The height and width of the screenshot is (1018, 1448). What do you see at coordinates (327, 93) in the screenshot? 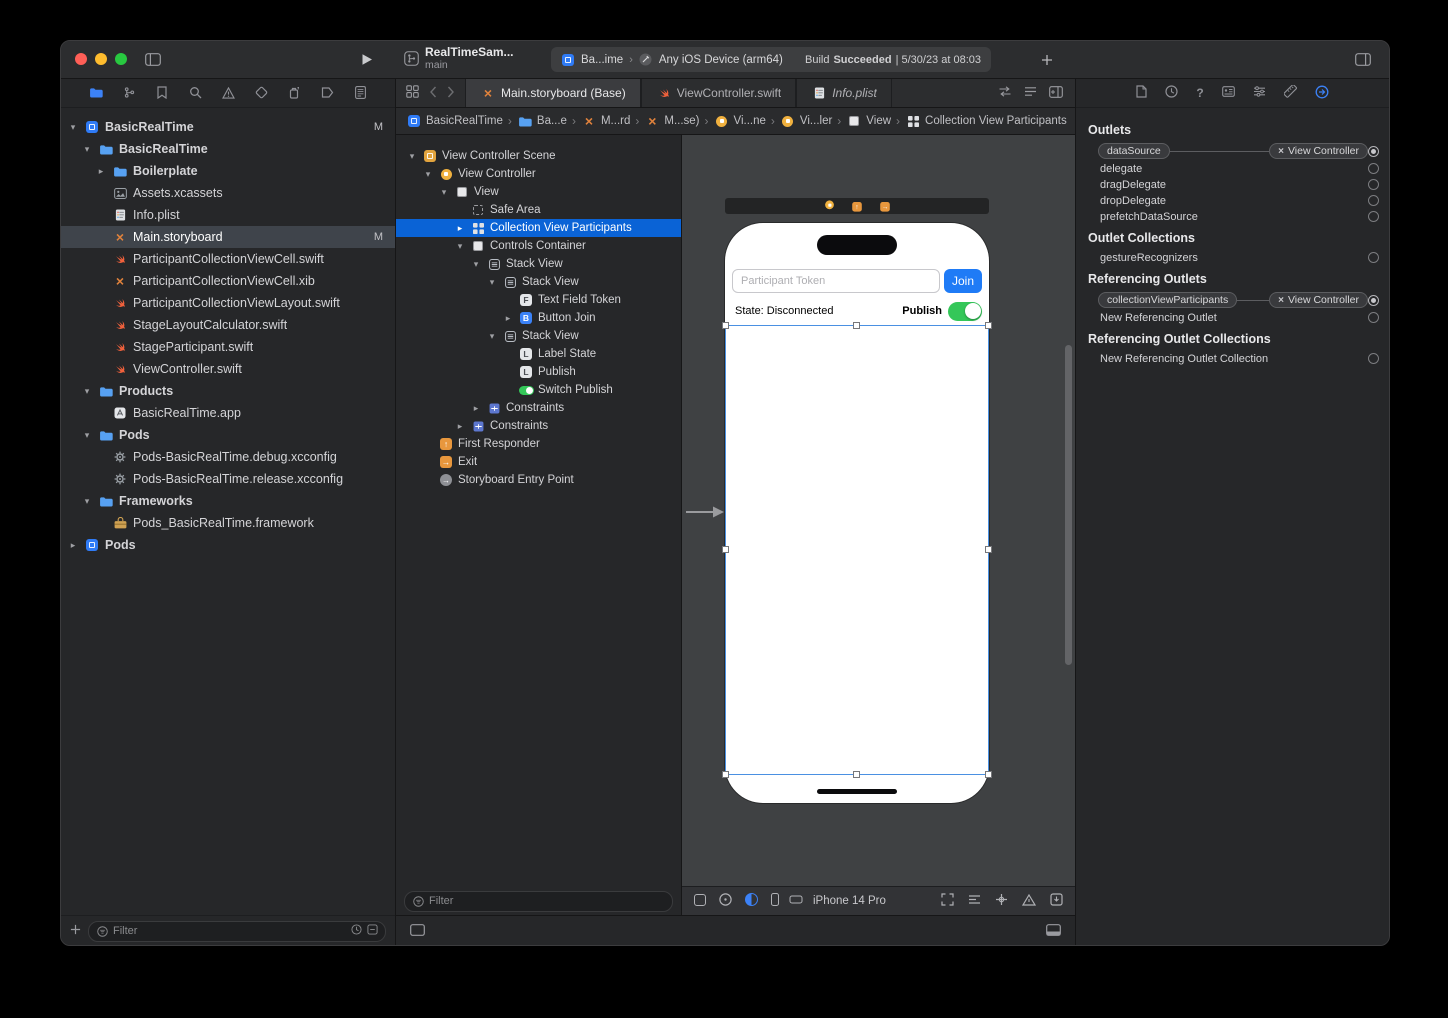
I see `navigator-tab-breakpoints` at bounding box center [327, 93].